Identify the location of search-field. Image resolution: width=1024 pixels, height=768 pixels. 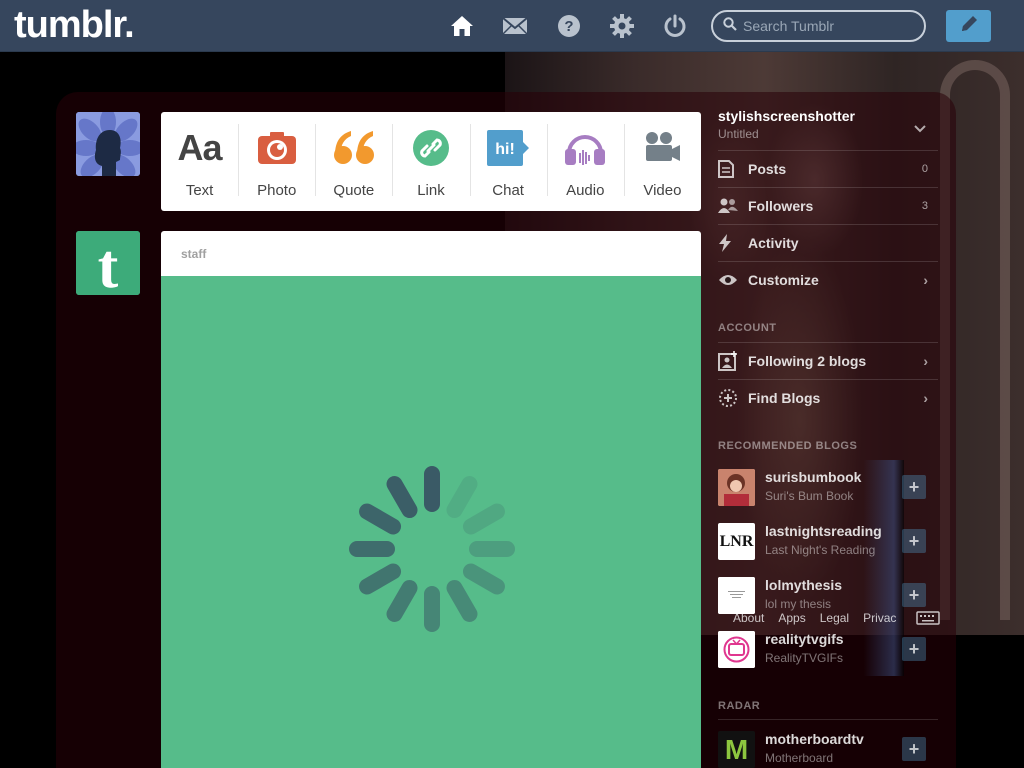
(818, 26).